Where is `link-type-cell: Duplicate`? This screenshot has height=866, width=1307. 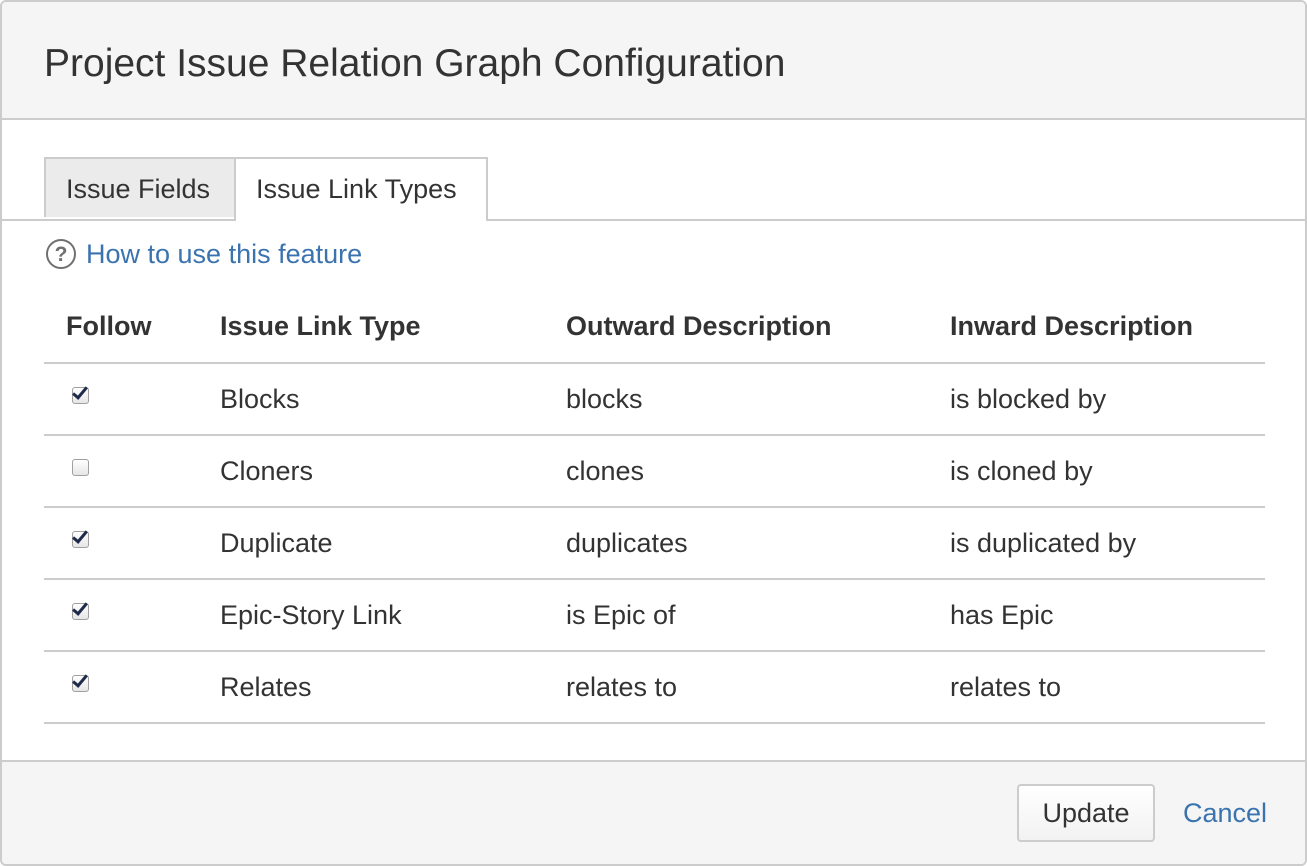 link-type-cell: Duplicate is located at coordinates (393, 543).